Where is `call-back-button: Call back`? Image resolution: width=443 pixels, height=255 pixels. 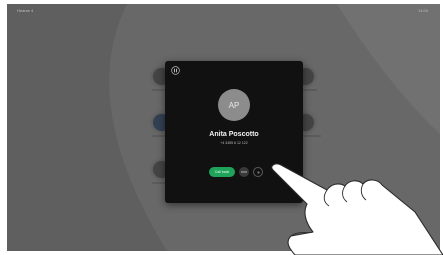
call-back-button: Call back is located at coordinates (222, 172).